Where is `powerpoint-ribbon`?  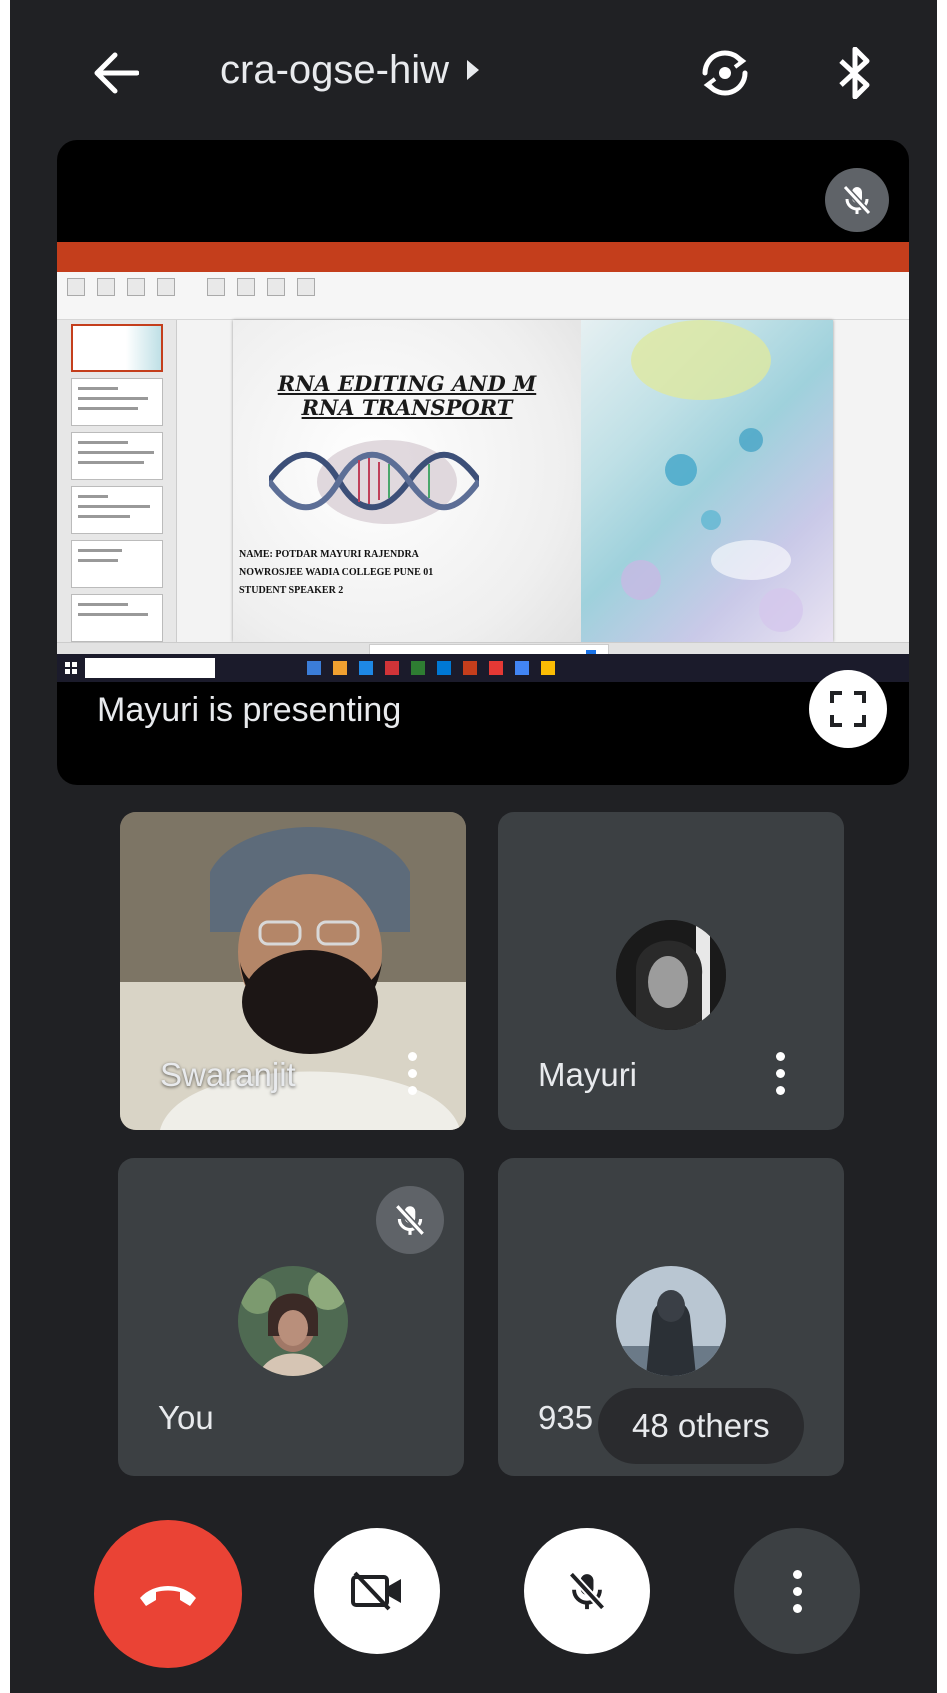
powerpoint-ribbon is located at coordinates (483, 296).